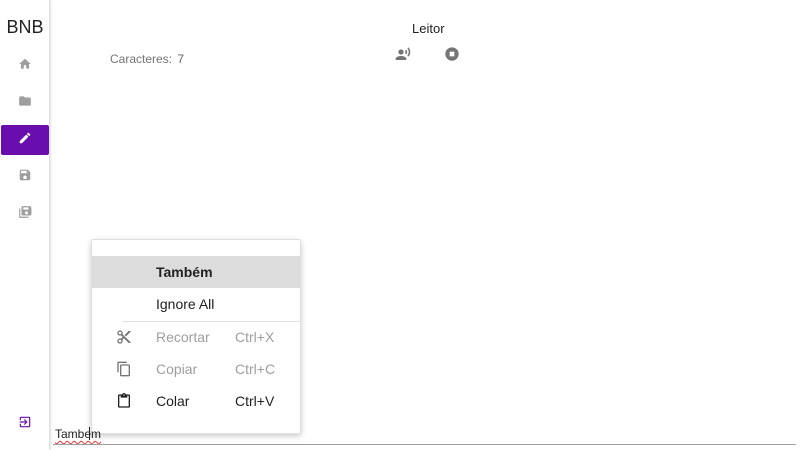  I want to click on spelling-suggestion: Também, so click(196, 272).